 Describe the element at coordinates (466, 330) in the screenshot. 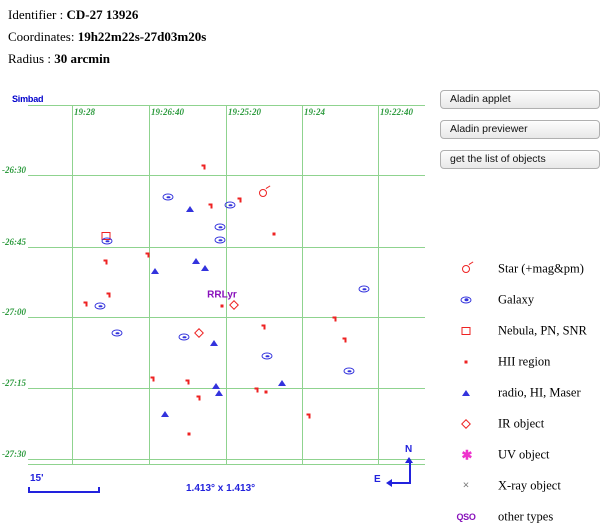

I see `nebula-icon` at that location.